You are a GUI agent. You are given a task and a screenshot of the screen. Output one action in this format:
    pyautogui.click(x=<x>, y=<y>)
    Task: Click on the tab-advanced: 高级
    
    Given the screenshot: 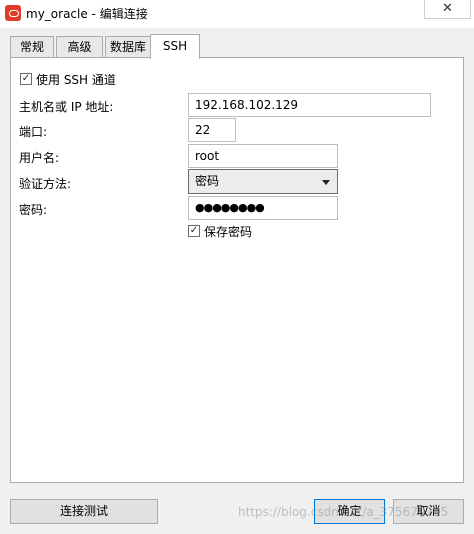 What is the action you would take?
    pyautogui.click(x=79, y=46)
    